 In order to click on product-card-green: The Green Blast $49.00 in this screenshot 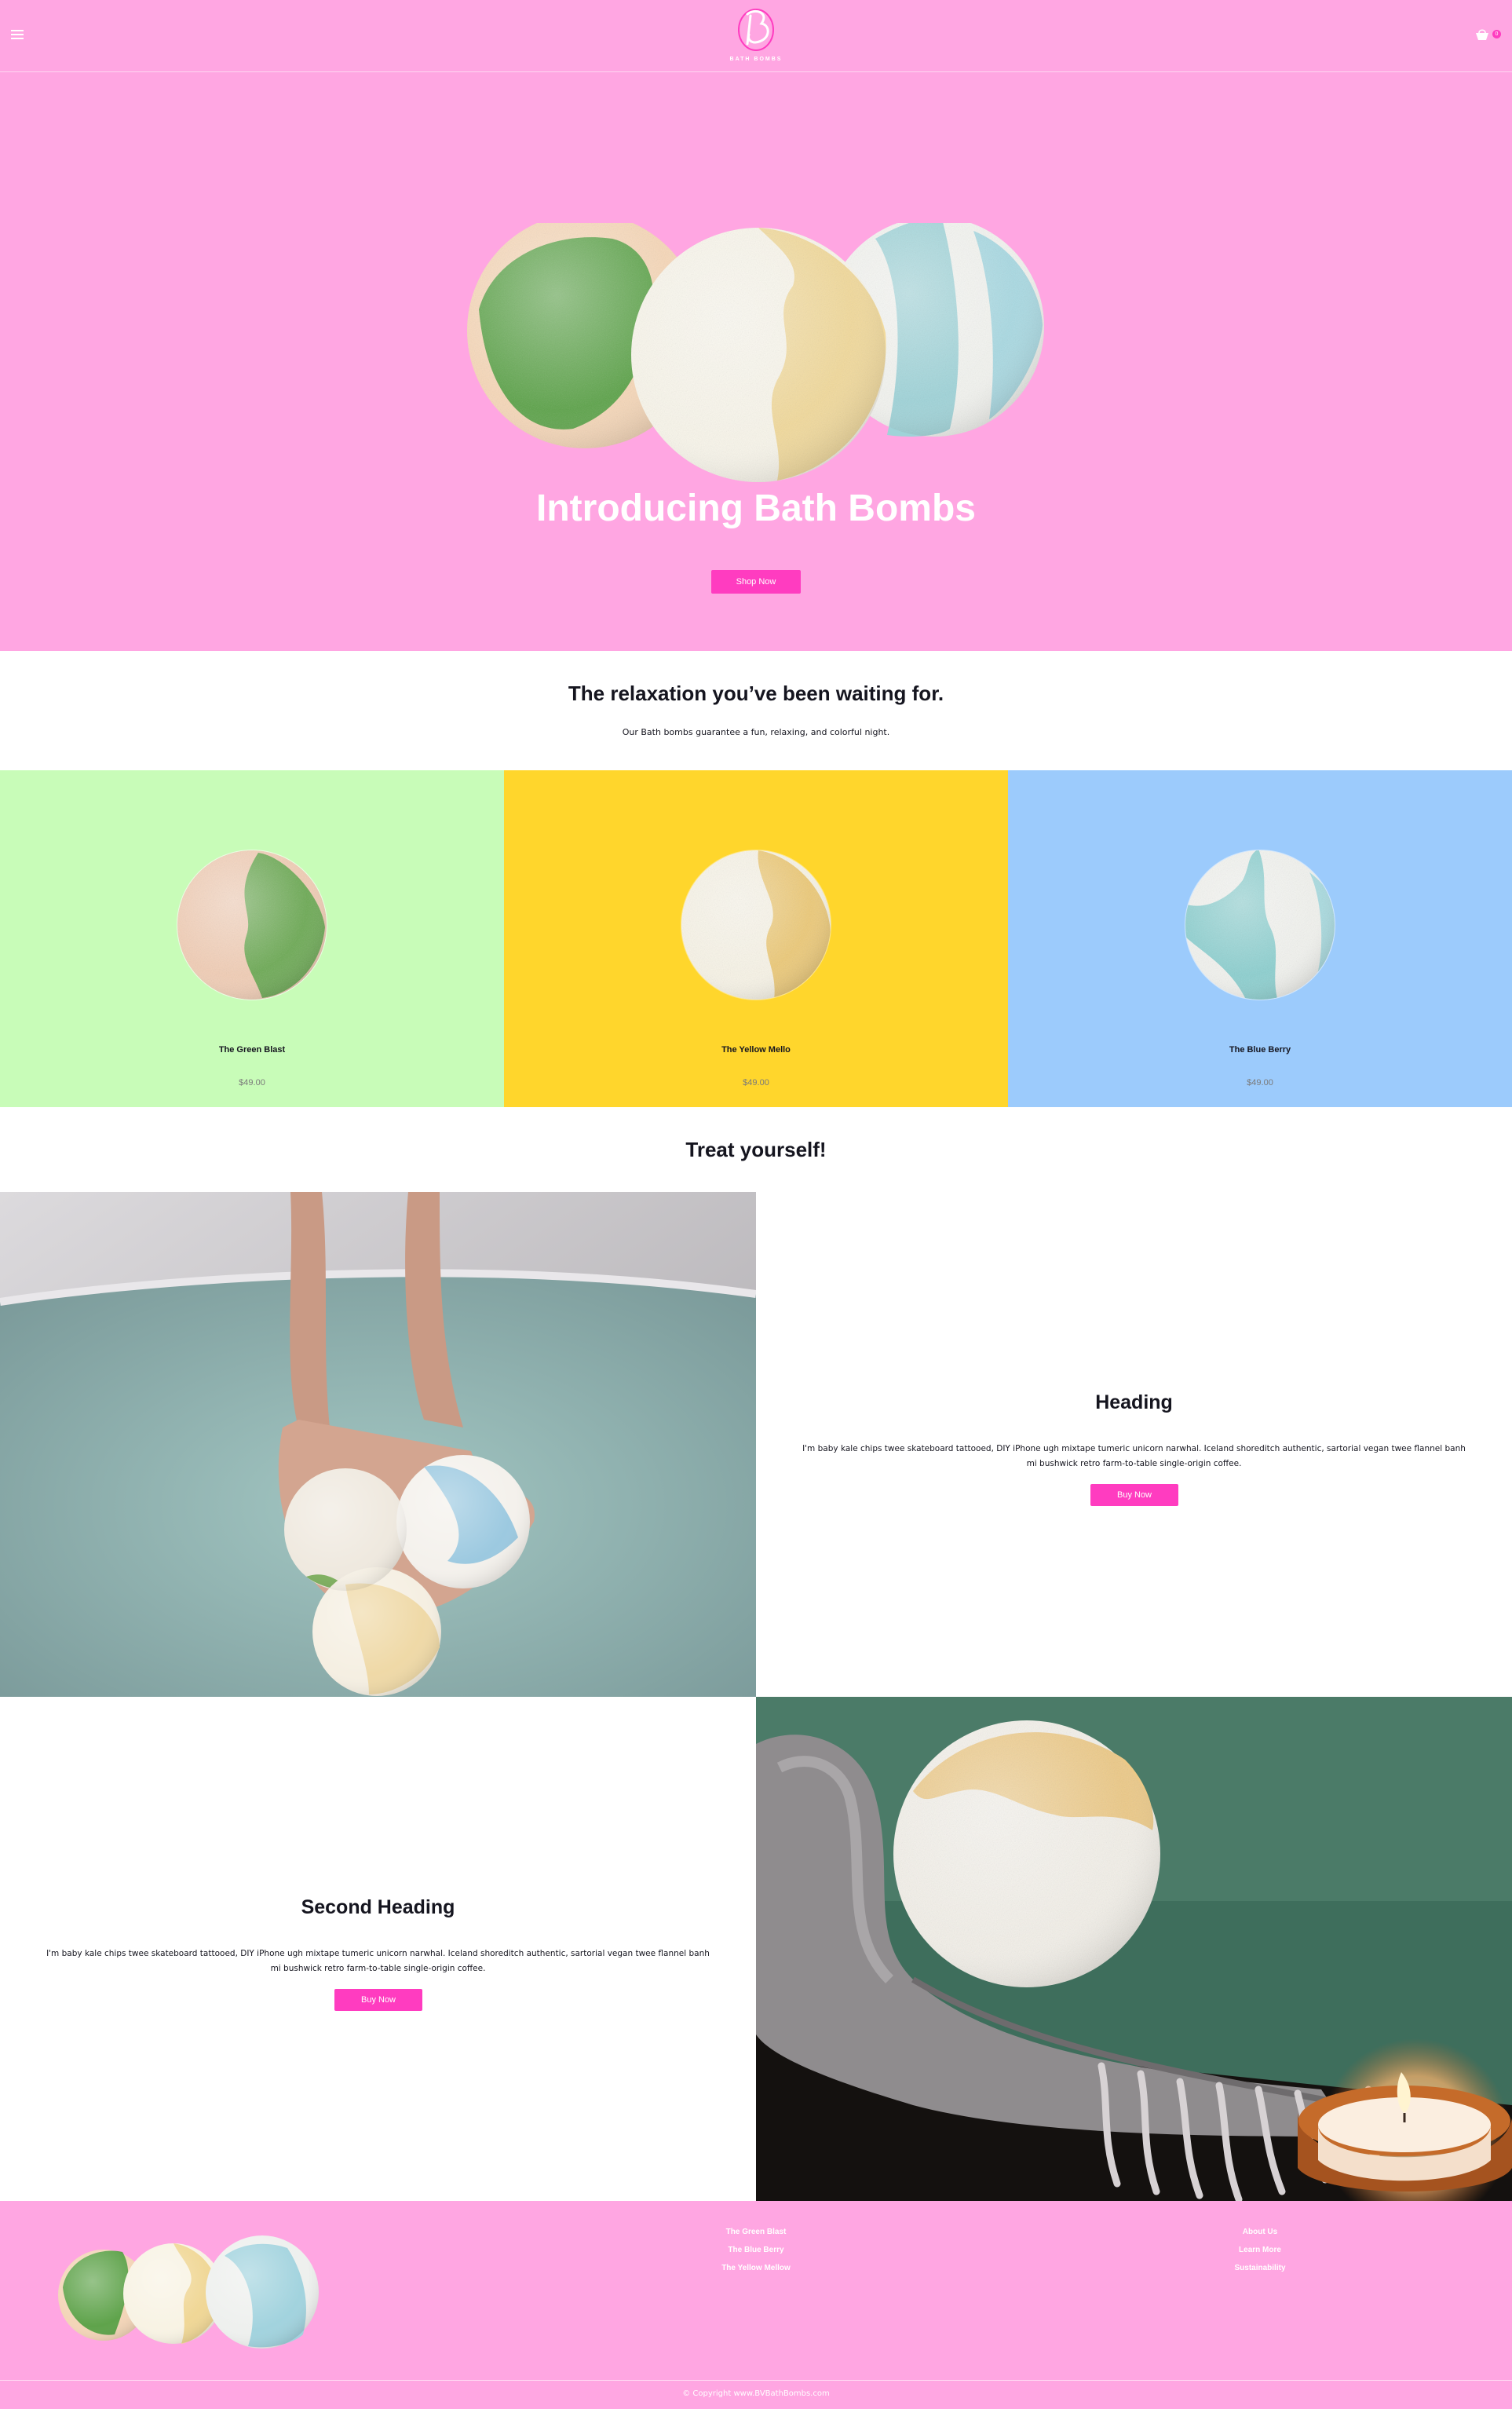, I will do `click(252, 938)`.